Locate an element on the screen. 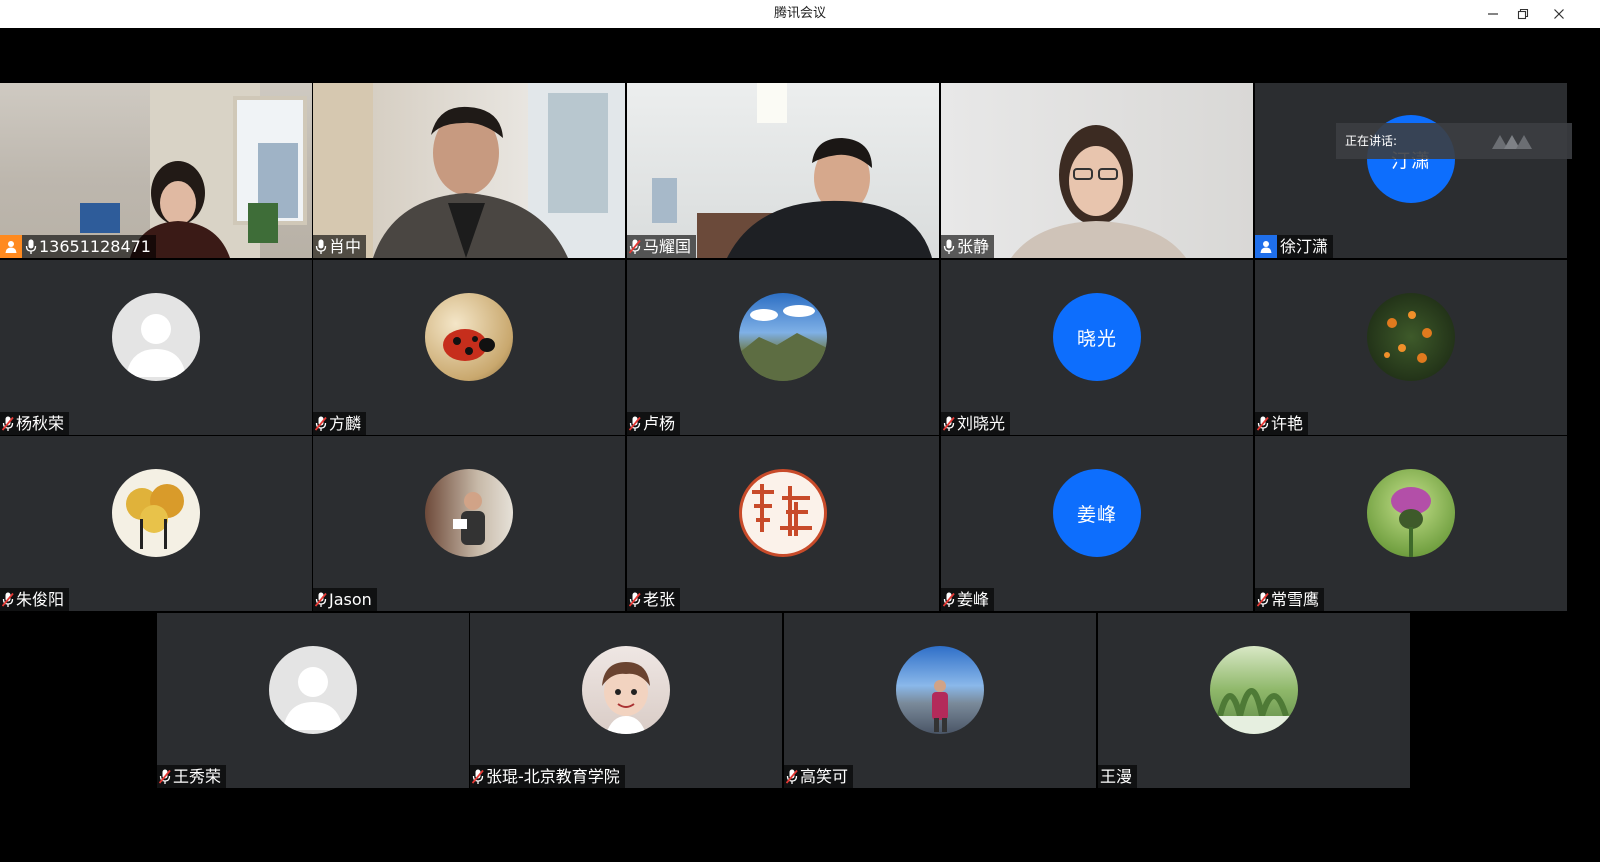  participant-name-label: 常雪鹰 is located at coordinates (1290, 599).